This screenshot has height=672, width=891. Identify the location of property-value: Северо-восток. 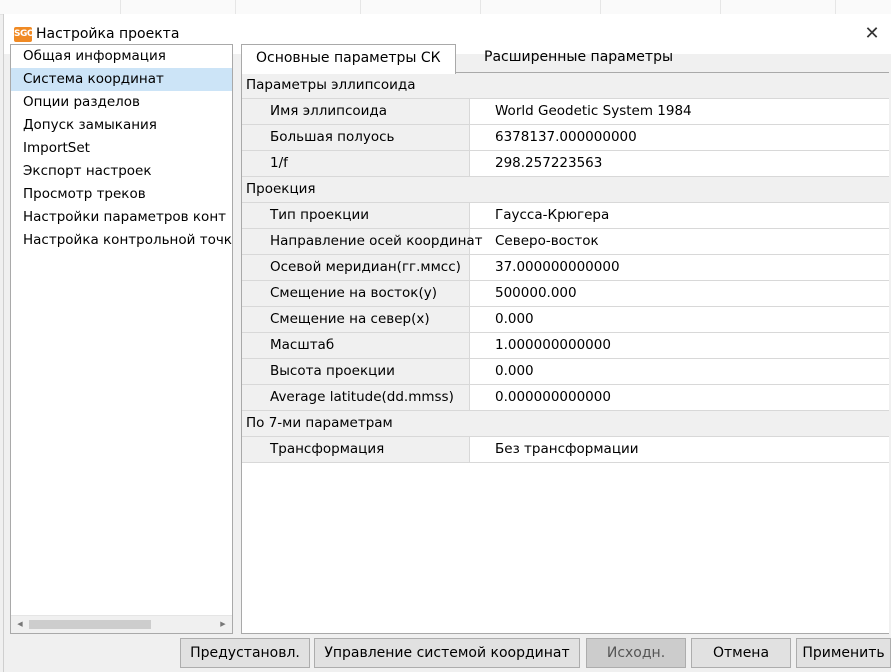
(547, 241).